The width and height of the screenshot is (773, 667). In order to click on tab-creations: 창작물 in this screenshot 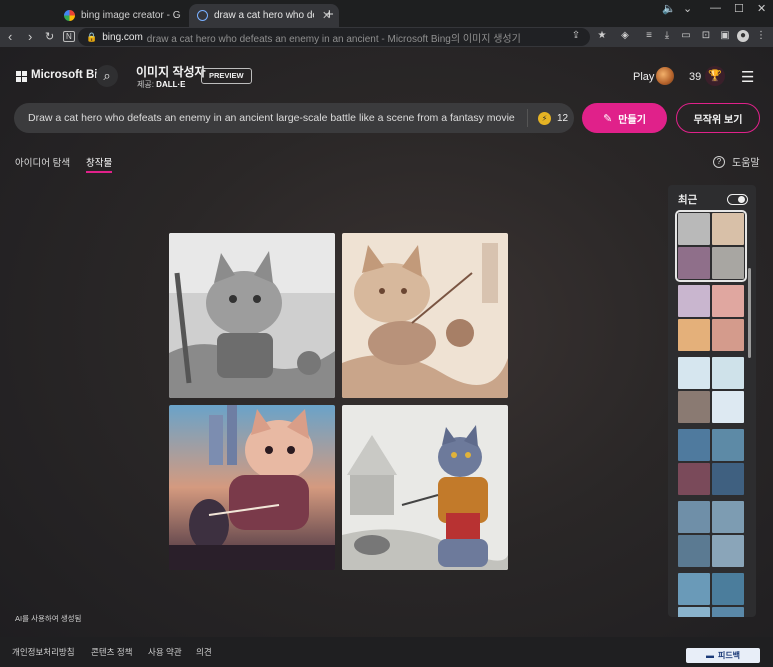, I will do `click(99, 162)`.